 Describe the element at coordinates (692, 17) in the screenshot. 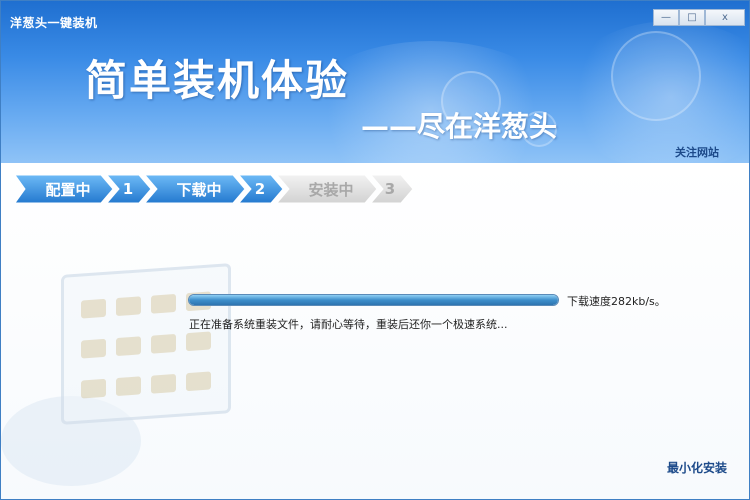

I see `maximize-button: □` at that location.